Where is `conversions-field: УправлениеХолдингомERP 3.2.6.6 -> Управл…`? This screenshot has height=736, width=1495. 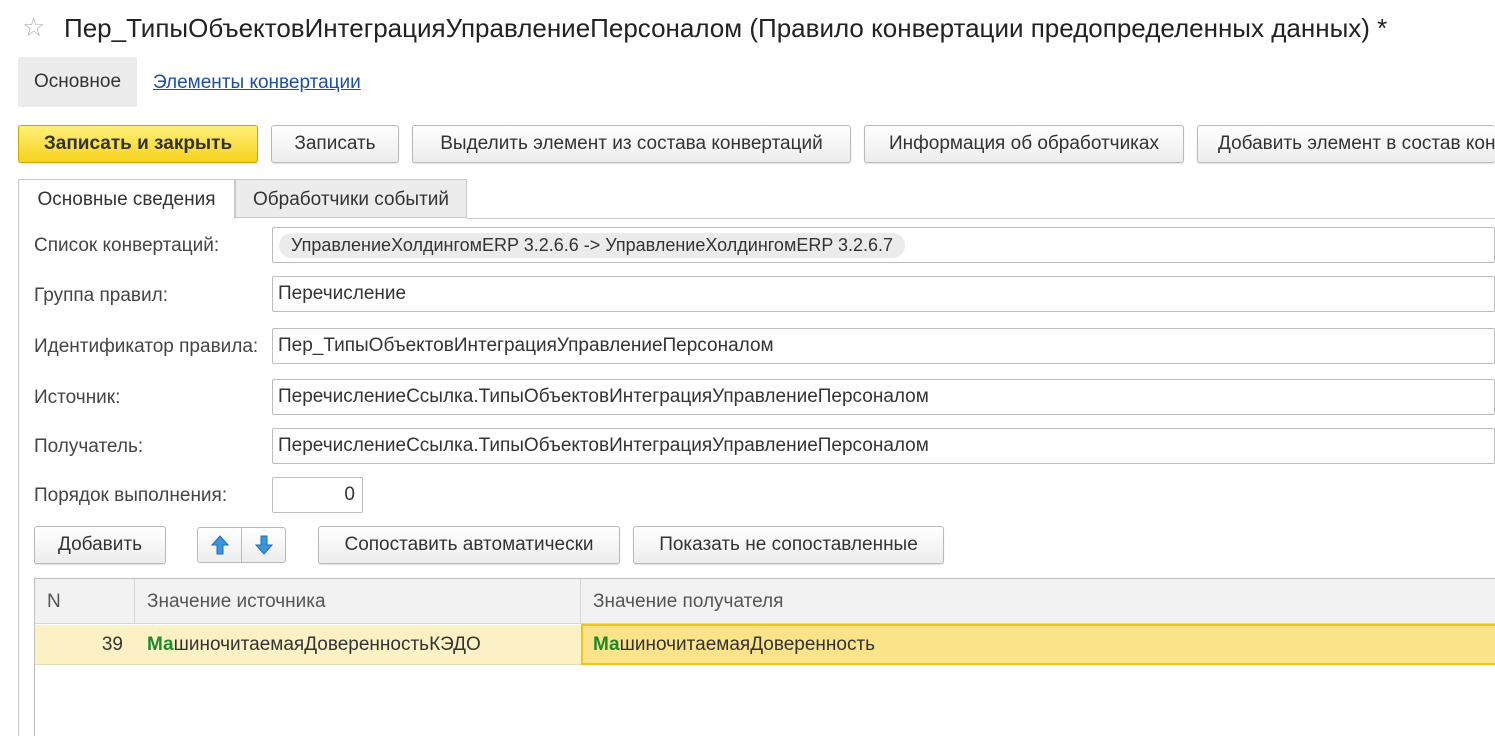
conversions-field: УправлениеХолдингомERP 3.2.6.6 -> Управл… is located at coordinates (883, 245).